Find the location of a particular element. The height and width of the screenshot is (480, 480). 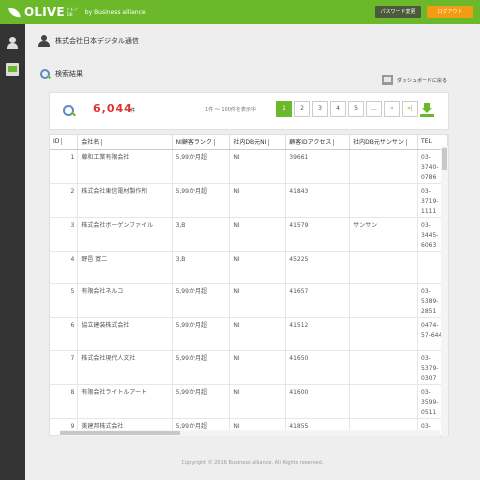

page-1-button: 1 is located at coordinates (284, 109).